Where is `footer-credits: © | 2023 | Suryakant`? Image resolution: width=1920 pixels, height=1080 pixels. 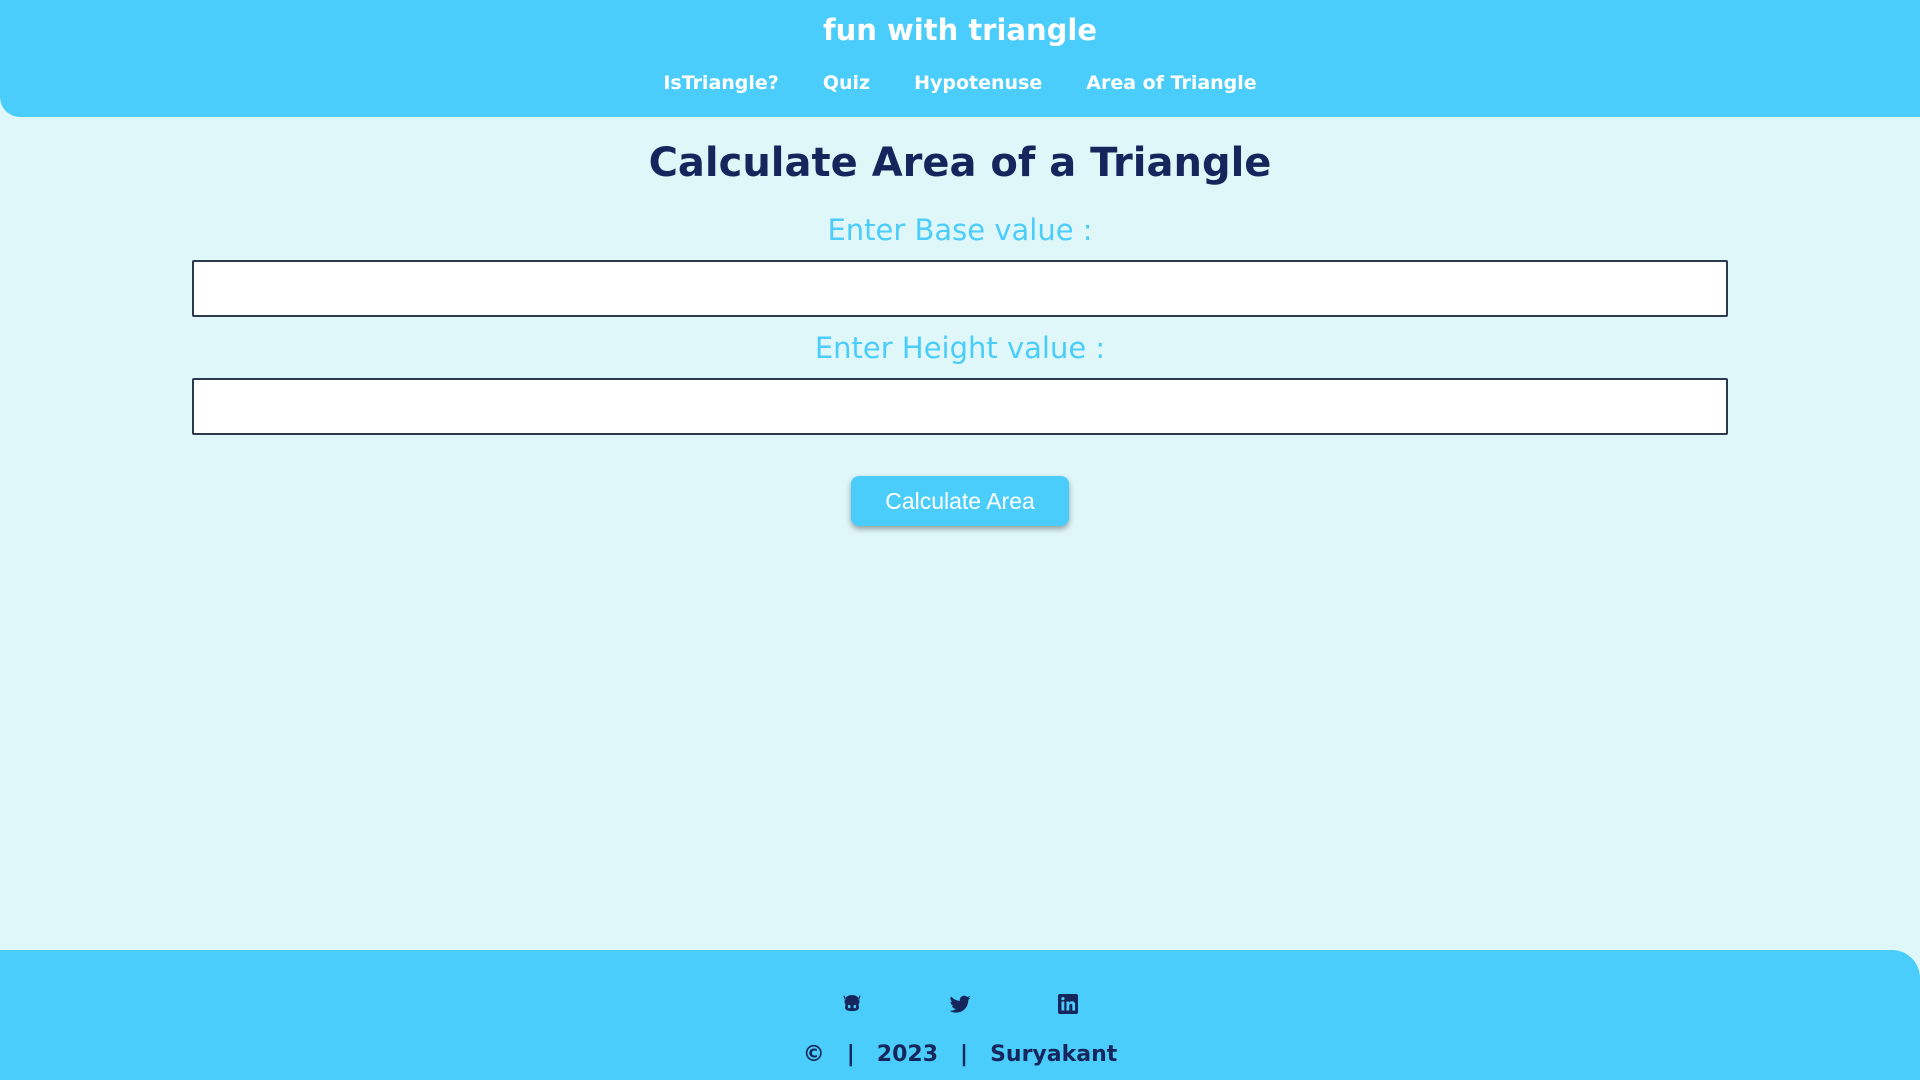 footer-credits: © | 2023 | Suryakant is located at coordinates (960, 1054).